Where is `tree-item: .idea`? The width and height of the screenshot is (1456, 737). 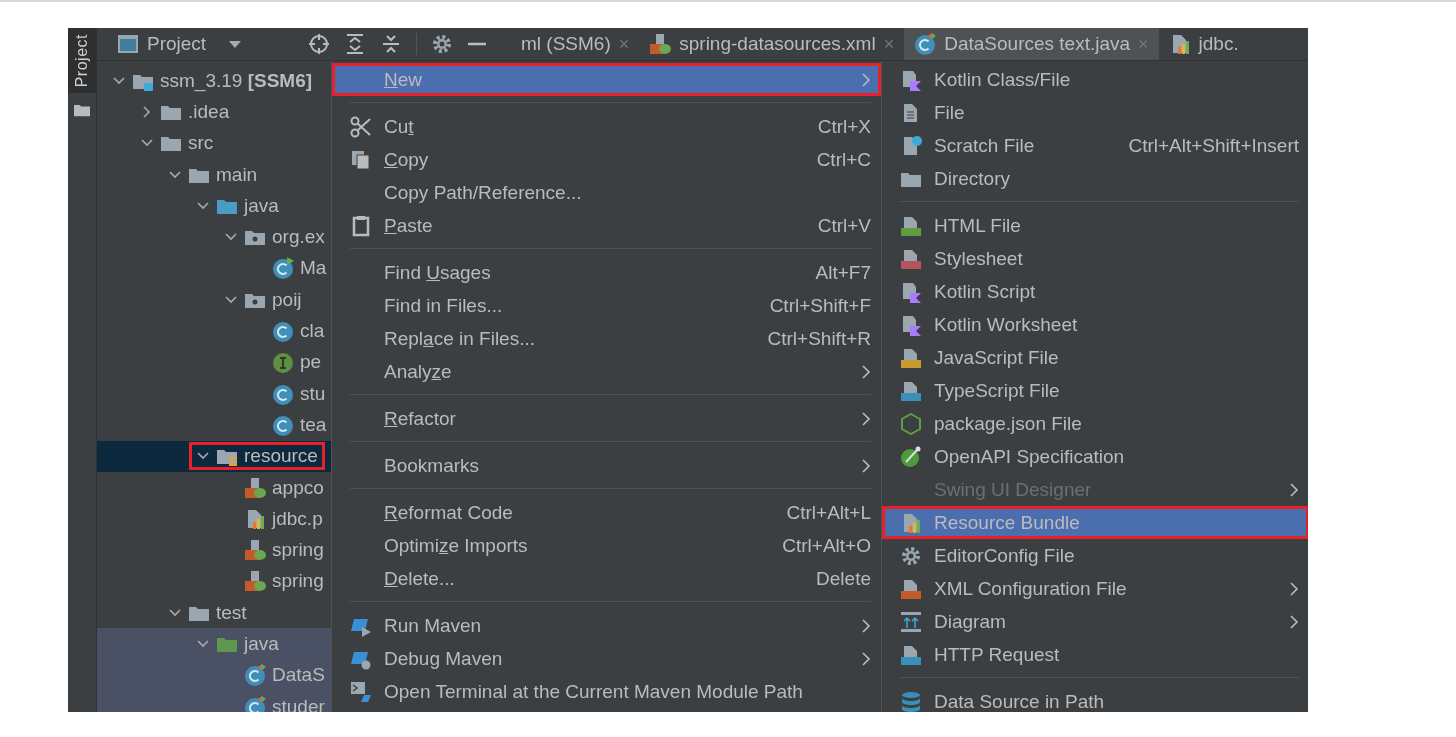
tree-item: .idea is located at coordinates (214, 112).